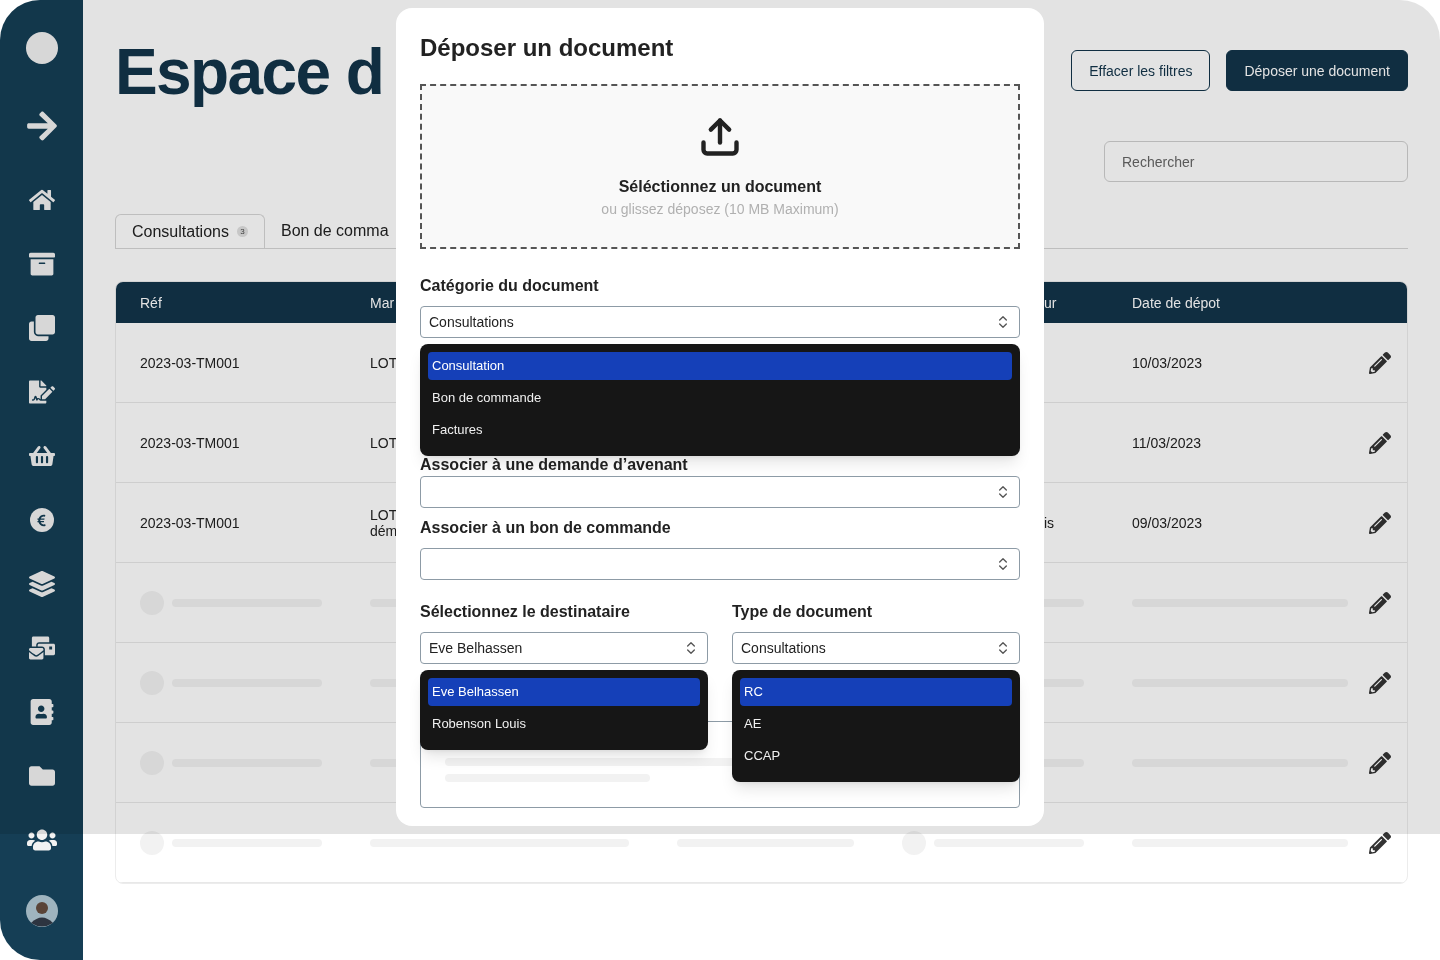  I want to click on page-title: Espace d, so click(249, 72).